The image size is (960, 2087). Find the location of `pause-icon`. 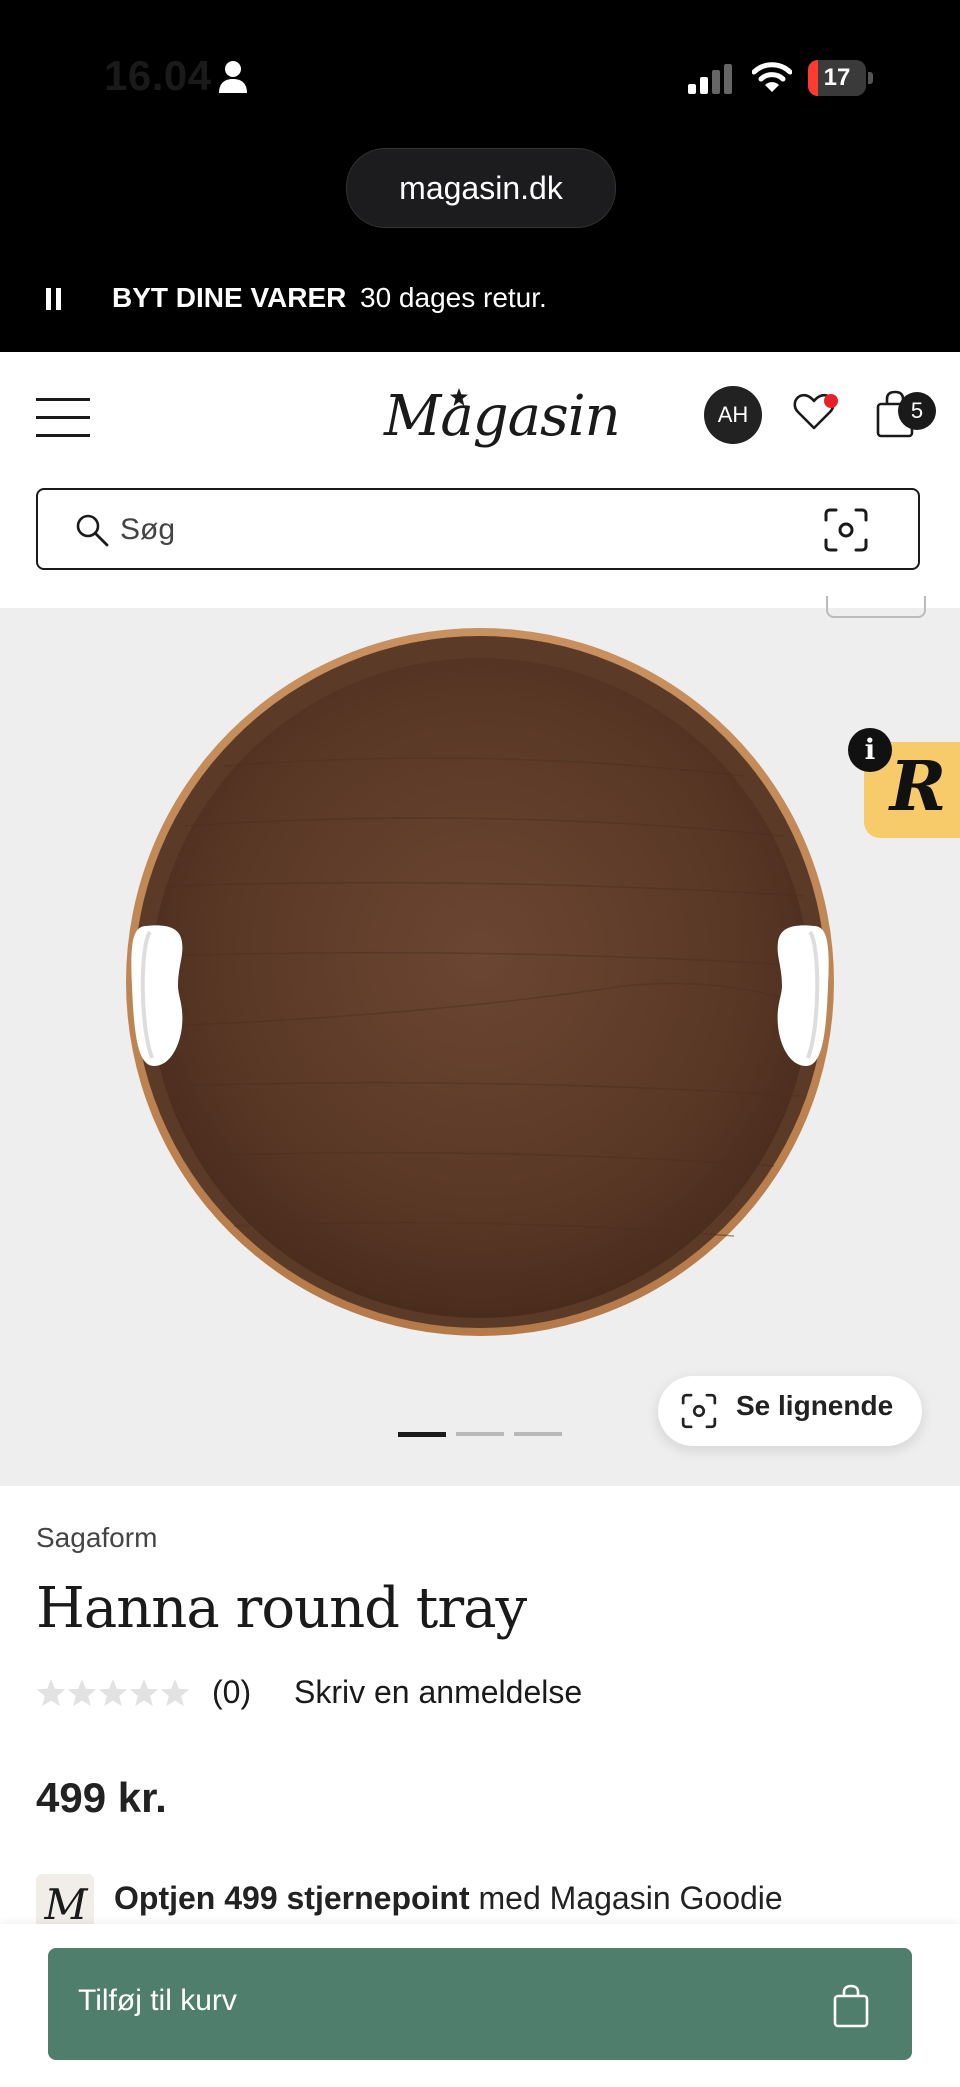

pause-icon is located at coordinates (55, 299).